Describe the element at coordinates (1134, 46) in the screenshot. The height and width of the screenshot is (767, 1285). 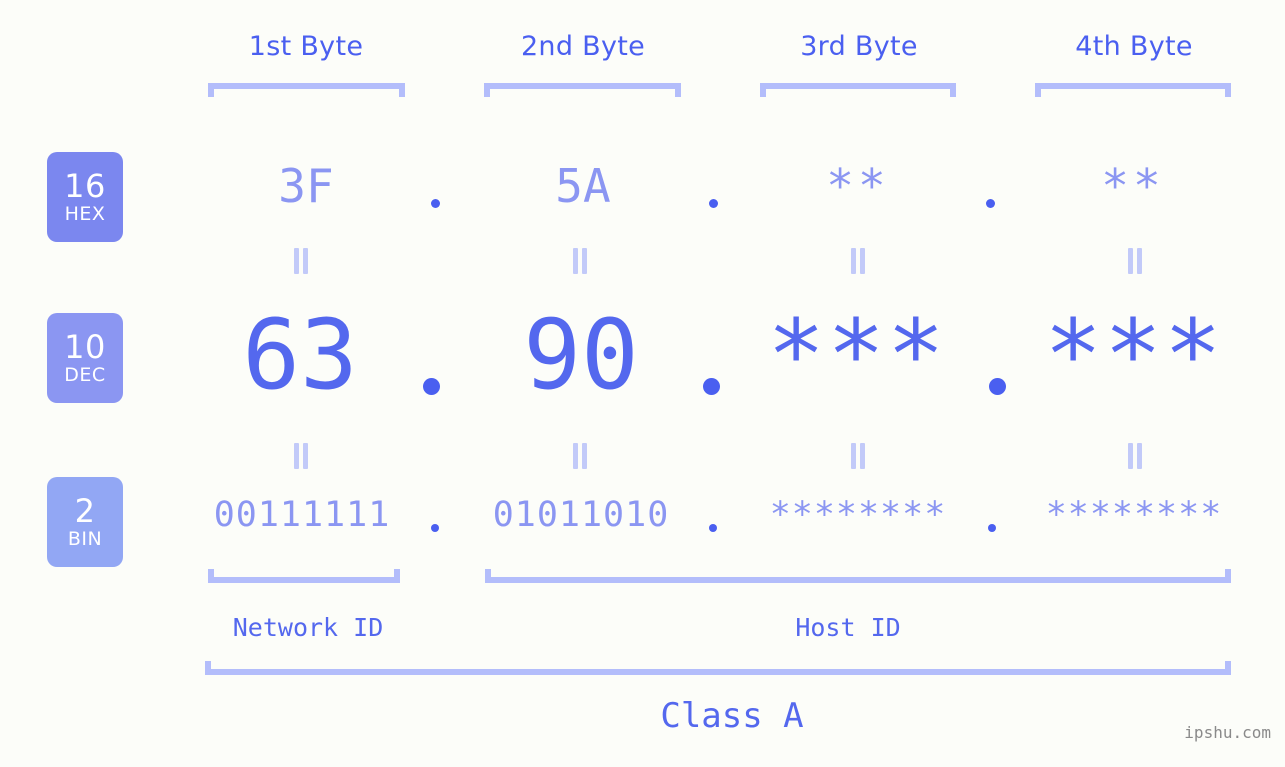
I see `byte-header-4: 4th Byte` at that location.